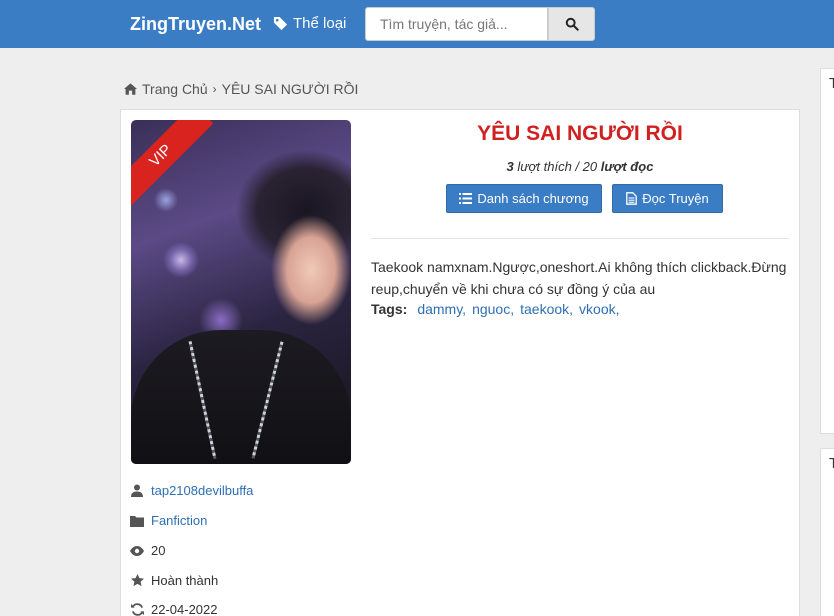  Describe the element at coordinates (214, 89) in the screenshot. I see `chevron-right-icon: ›` at that location.